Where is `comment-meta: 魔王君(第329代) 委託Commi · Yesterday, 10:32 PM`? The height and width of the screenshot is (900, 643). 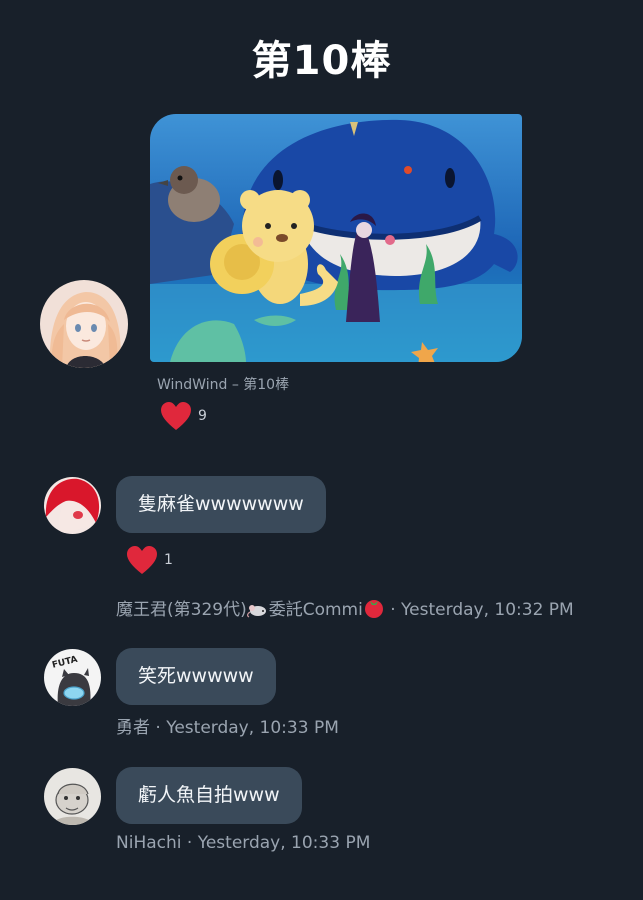
comment-meta: 魔王君(第329代) 委託Commi · Yesterday, 10:32 PM is located at coordinates (345, 609).